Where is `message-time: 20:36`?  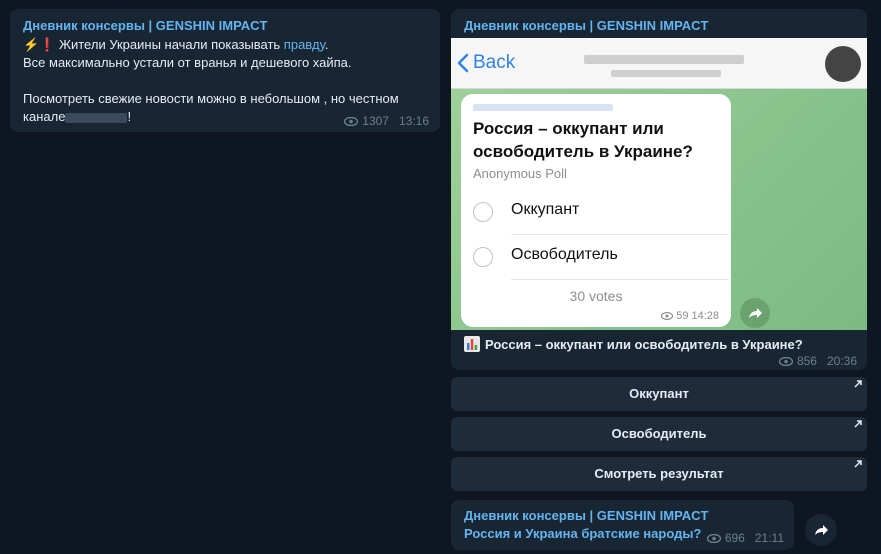 message-time: 20:36 is located at coordinates (841, 361).